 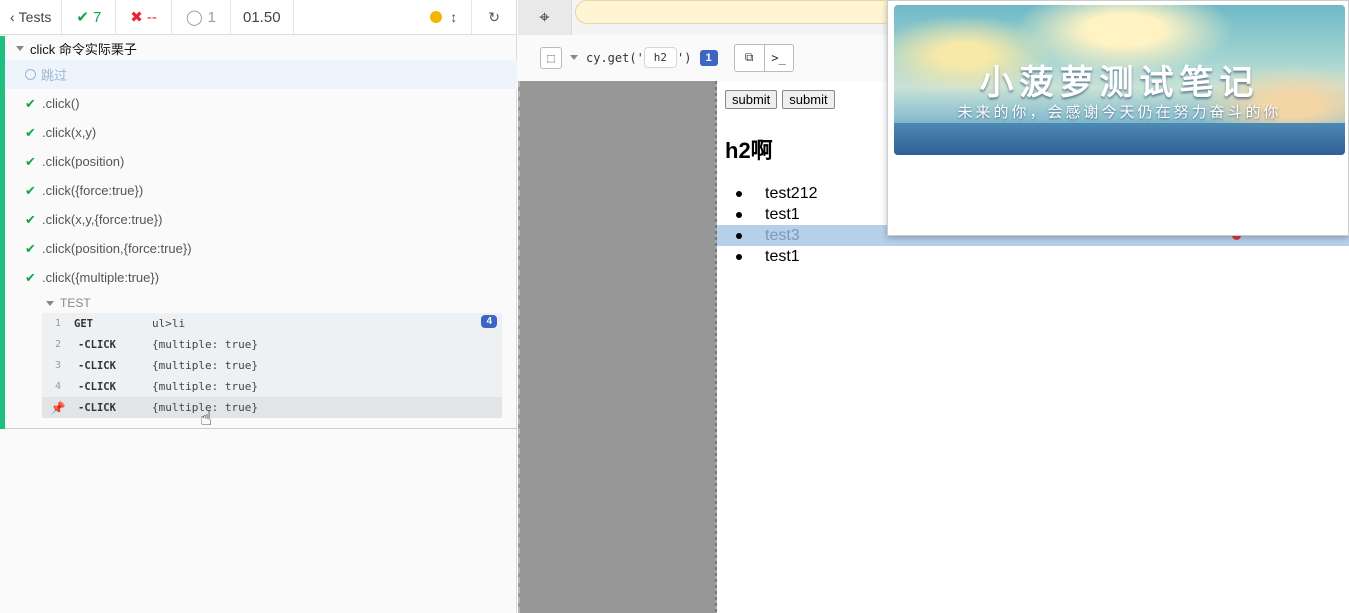 I want to click on command-row: 2 -CLICK {multiple: true}, so click(x=272, y=344).